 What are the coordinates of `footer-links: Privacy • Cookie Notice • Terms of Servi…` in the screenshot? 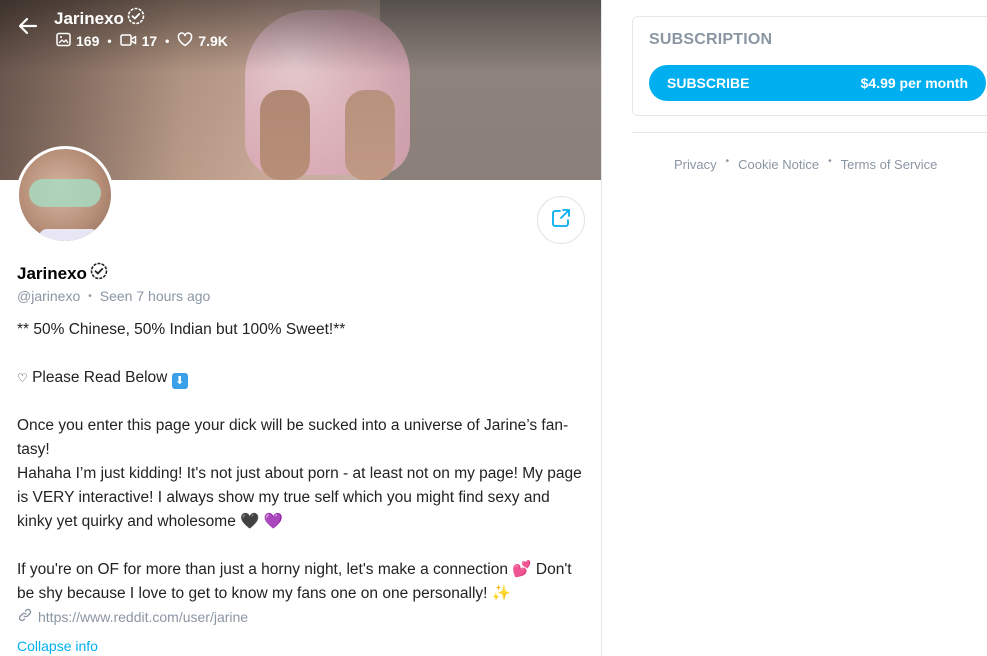 It's located at (806, 164).